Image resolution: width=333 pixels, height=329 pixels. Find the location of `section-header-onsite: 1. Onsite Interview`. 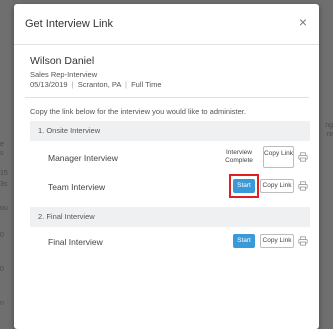

section-header-onsite: 1. Onsite Interview is located at coordinates (170, 131).